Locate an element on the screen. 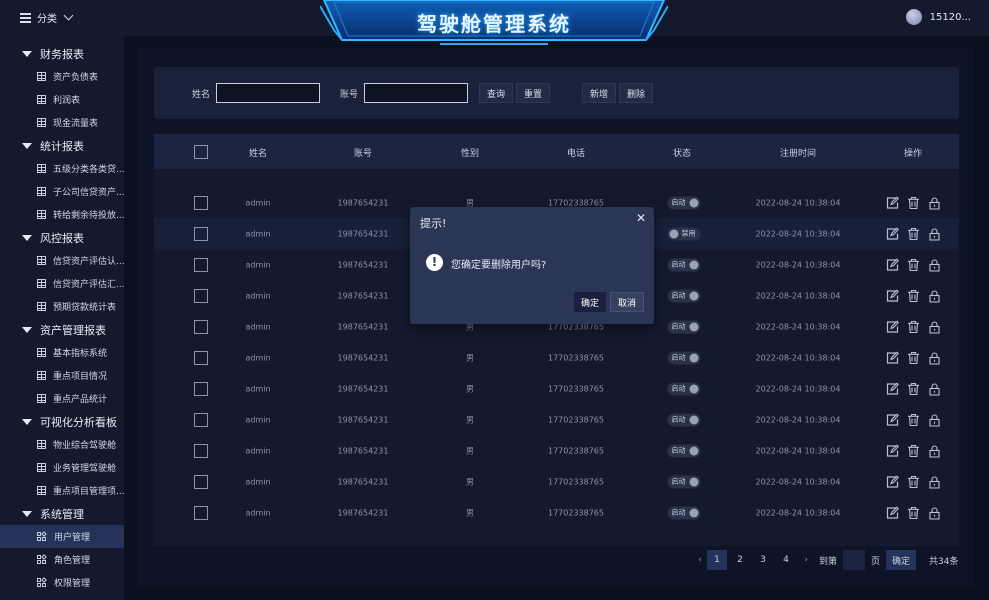  table-icon is located at coordinates (41, 260).